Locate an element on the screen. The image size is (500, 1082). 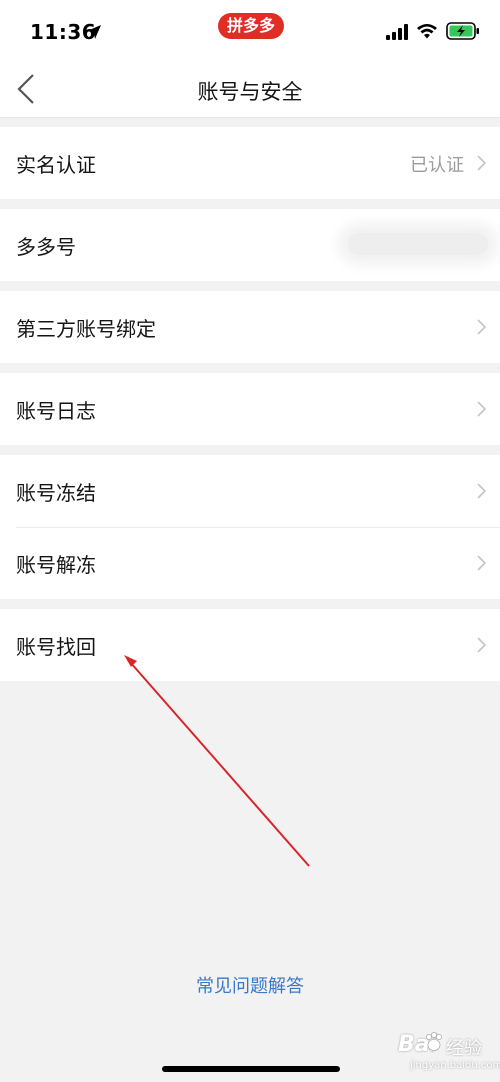
app-badge: 拼多多 is located at coordinates (251, 26).